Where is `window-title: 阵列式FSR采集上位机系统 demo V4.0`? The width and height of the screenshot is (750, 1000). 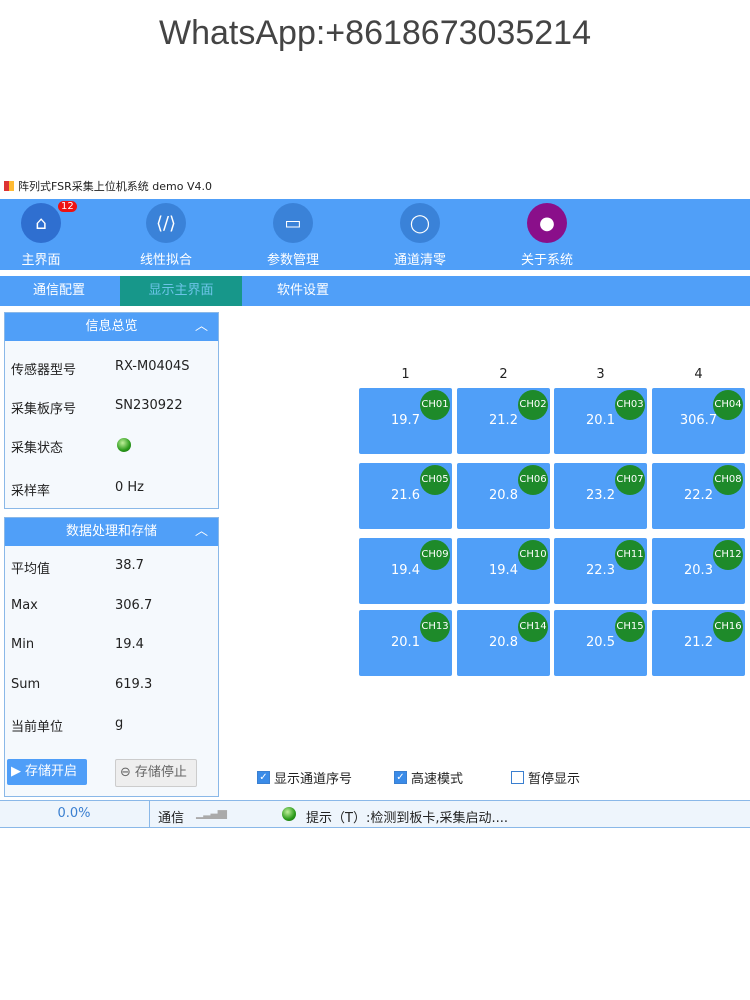 window-title: 阵列式FSR采集上位机系统 demo V4.0 is located at coordinates (115, 186).